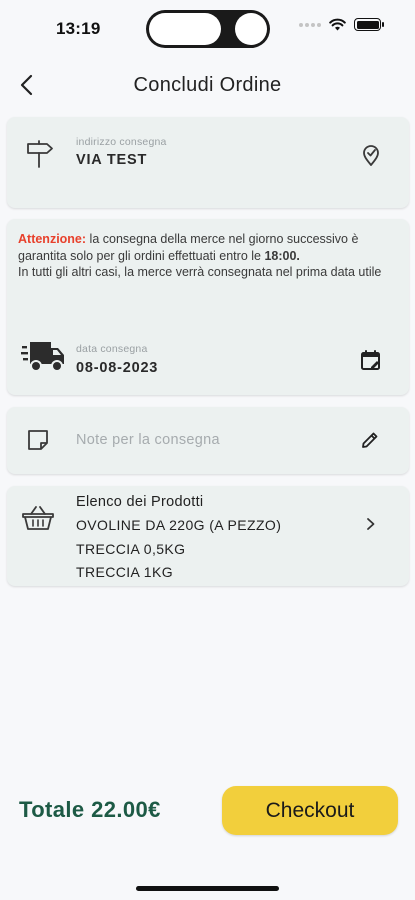  I want to click on product-item: OVOLINE DA 220G (A PEZZO), so click(179, 525).